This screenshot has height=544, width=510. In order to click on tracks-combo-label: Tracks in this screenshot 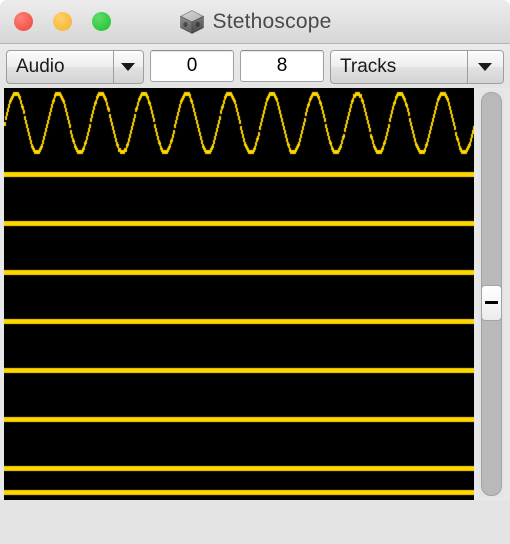, I will do `click(368, 66)`.